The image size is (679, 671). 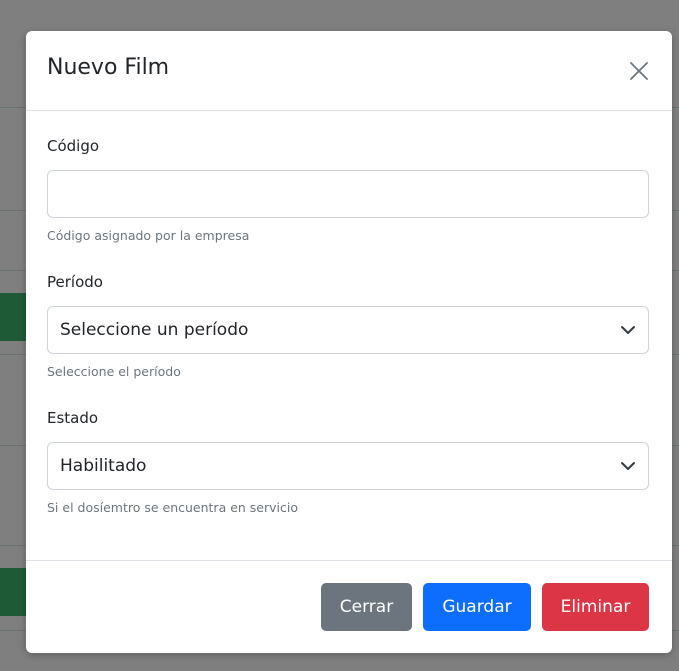 What do you see at coordinates (108, 67) in the screenshot?
I see `modal-title: Nuevo Film` at bounding box center [108, 67].